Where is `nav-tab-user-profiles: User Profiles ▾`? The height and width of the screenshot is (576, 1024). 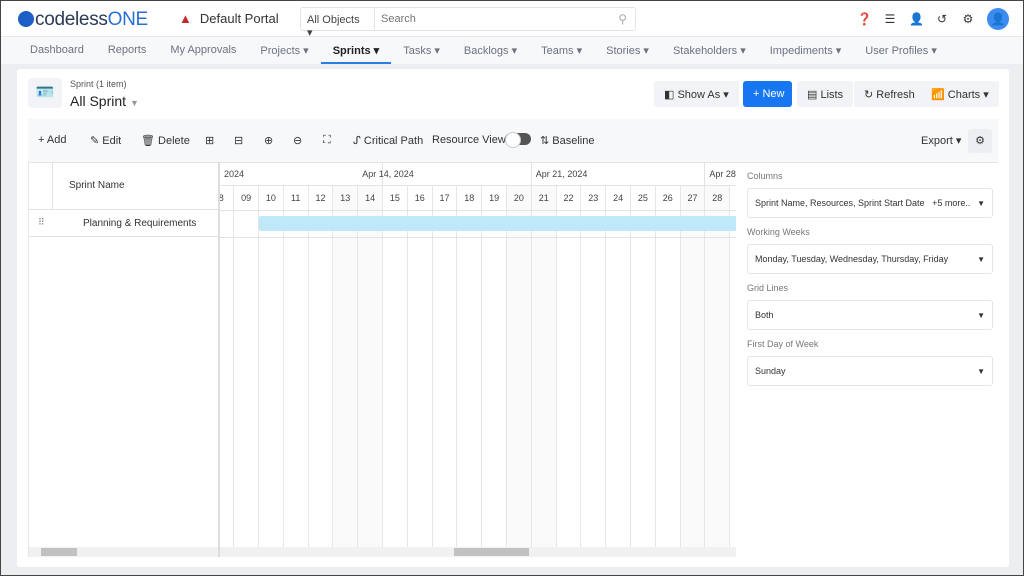
nav-tab-user-profiles: User Profiles ▾ is located at coordinates (901, 50).